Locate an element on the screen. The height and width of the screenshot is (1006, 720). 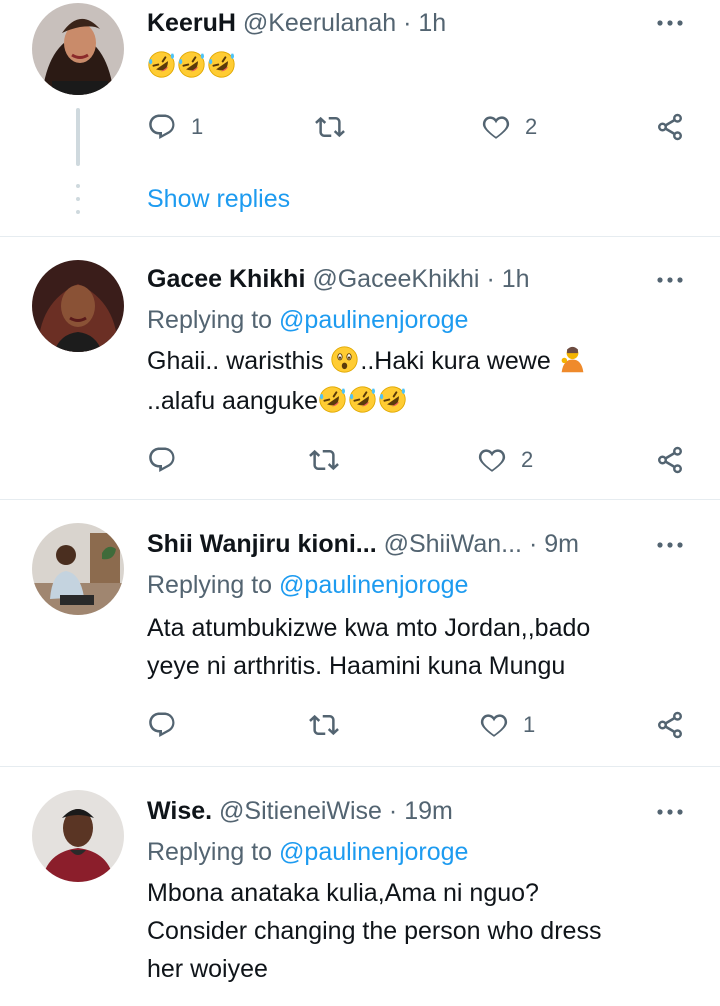
astonished-emoji-icon is located at coordinates (344, 359).